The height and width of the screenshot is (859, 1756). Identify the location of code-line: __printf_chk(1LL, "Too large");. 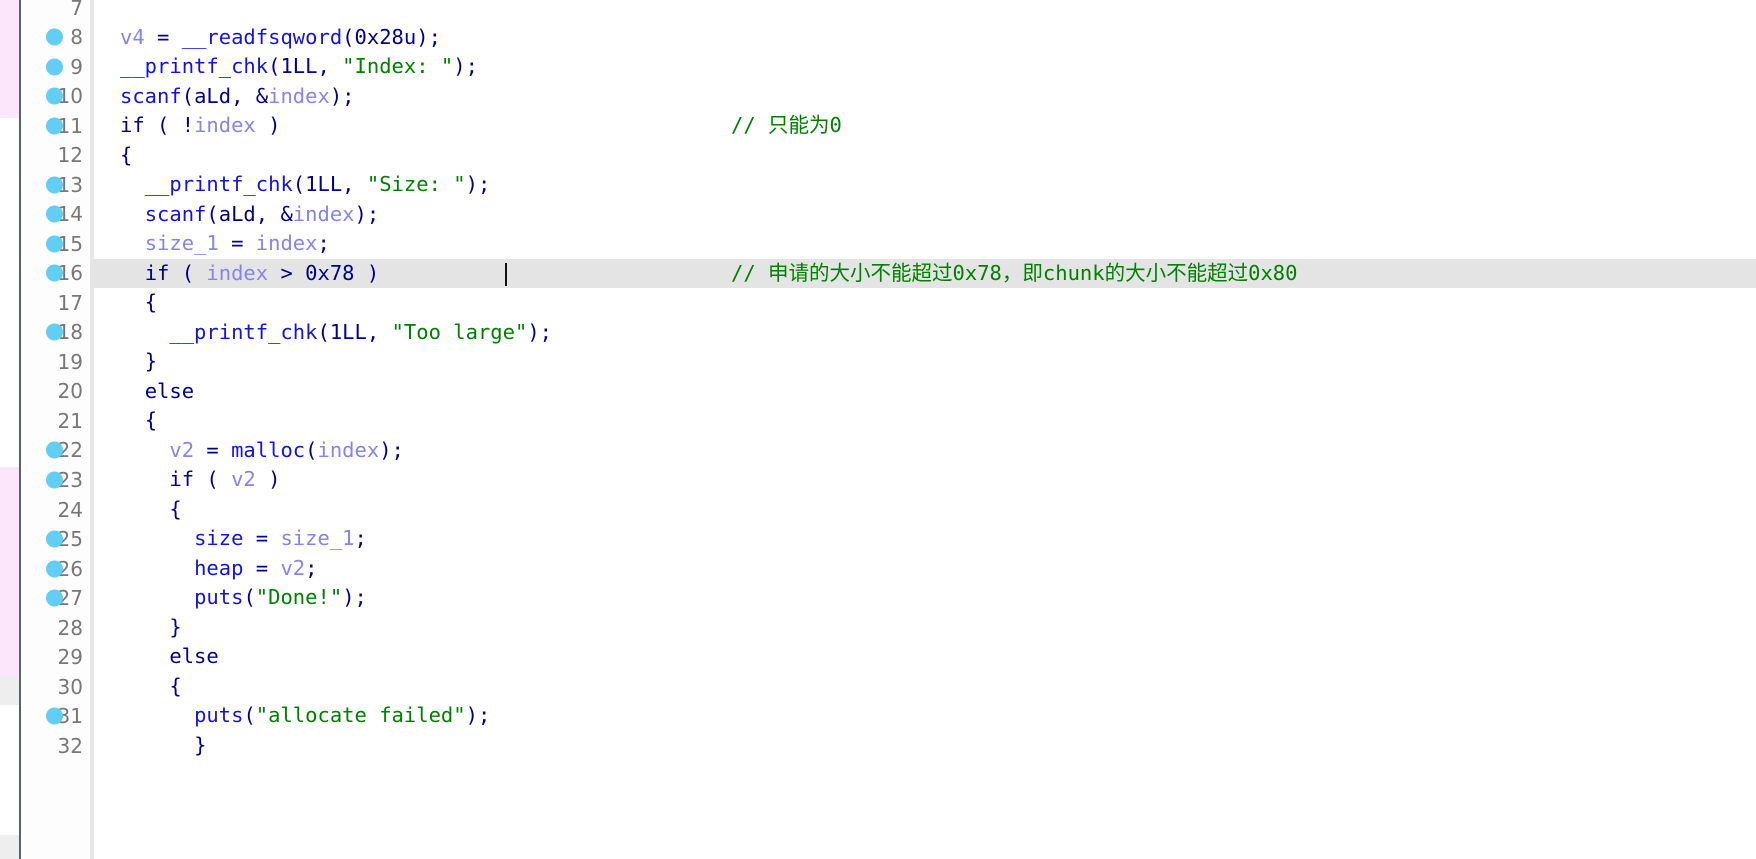
(925, 333).